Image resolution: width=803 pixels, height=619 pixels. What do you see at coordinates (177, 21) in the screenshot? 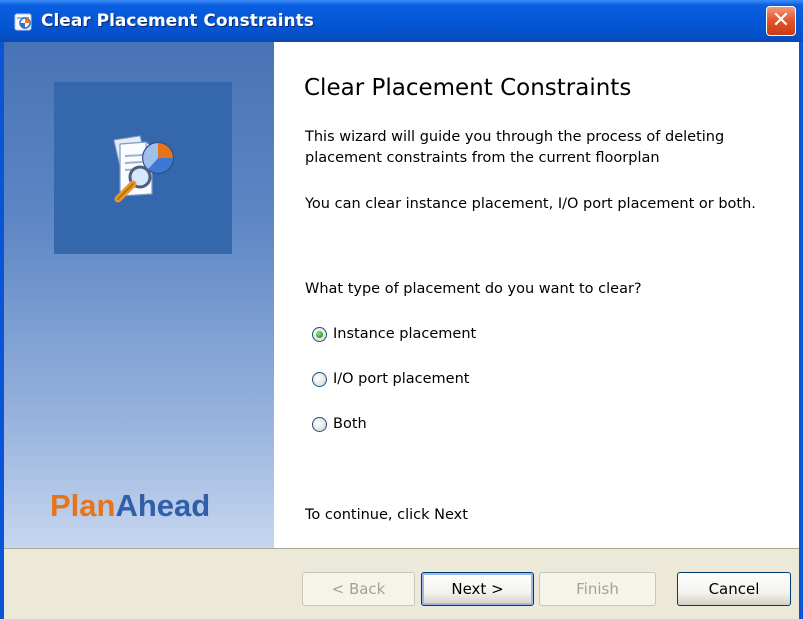
I see `window-title: Clear Placement Constraints` at bounding box center [177, 21].